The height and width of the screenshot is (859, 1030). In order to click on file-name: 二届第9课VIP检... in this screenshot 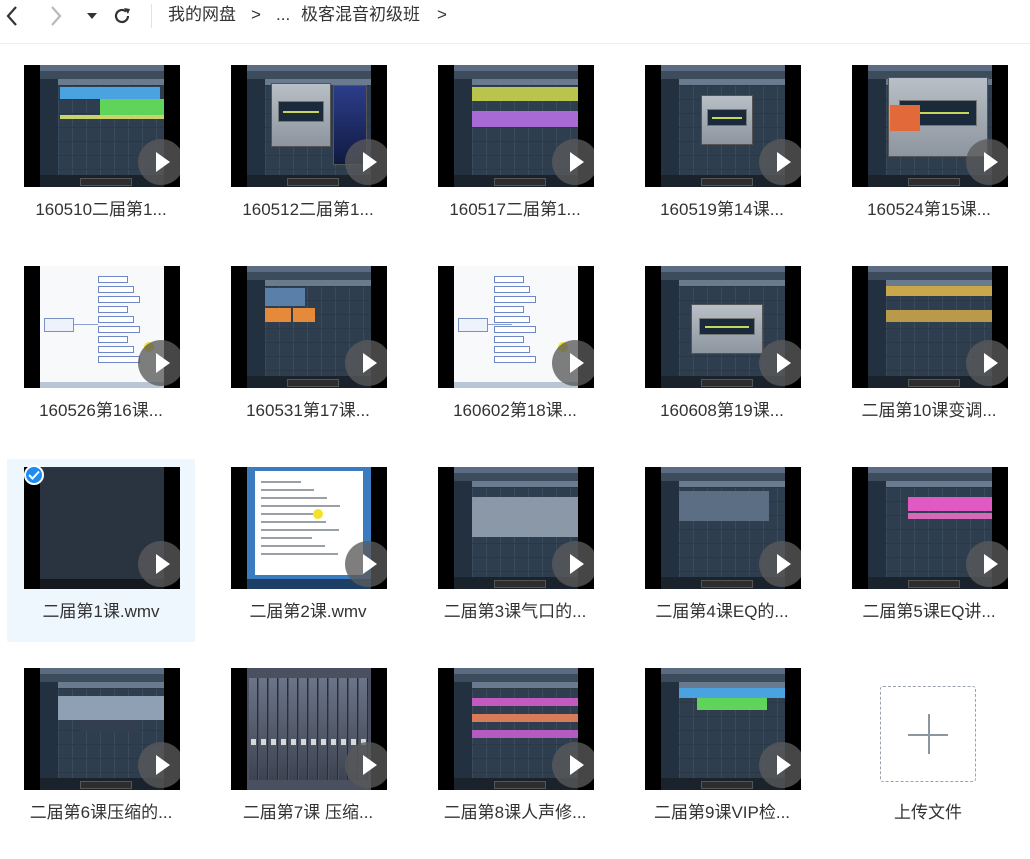, I will do `click(722, 813)`.